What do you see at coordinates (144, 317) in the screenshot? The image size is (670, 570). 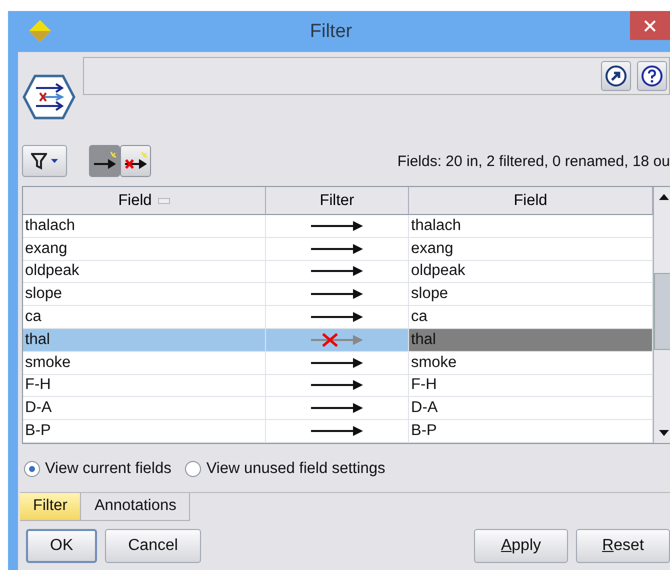 I see `field-cell: ca` at bounding box center [144, 317].